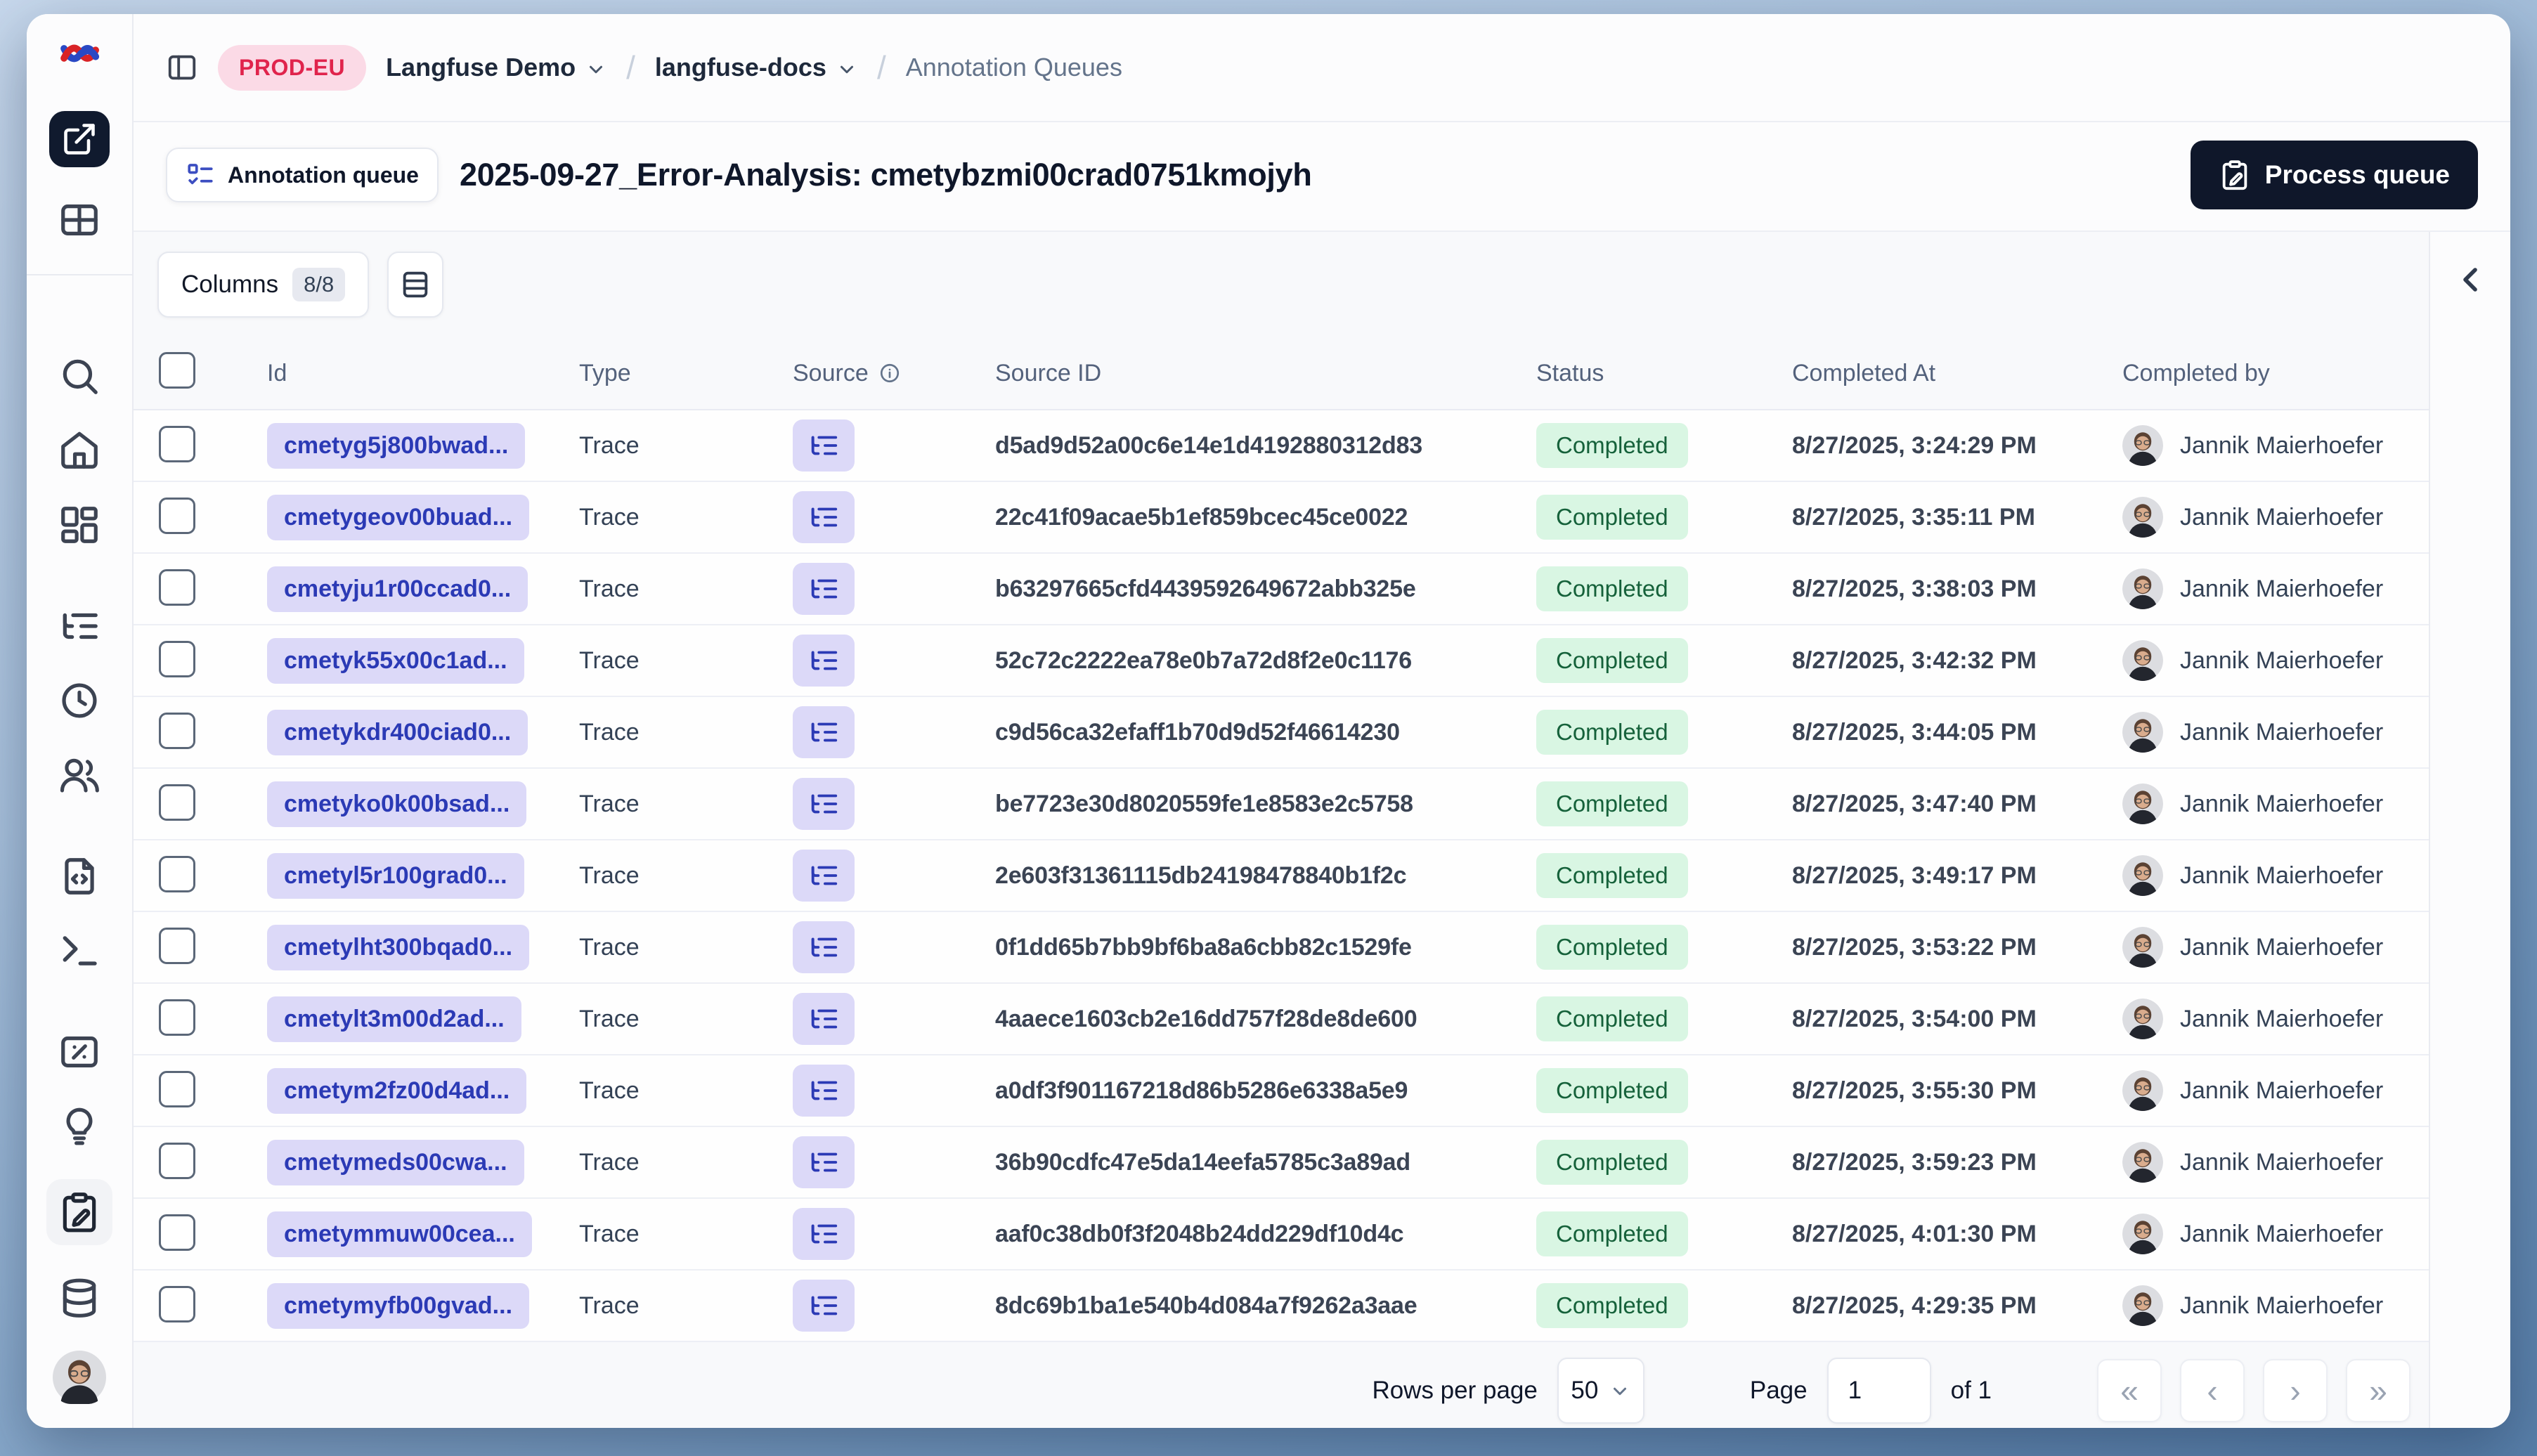 Image resolution: width=2537 pixels, height=1456 pixels. I want to click on prompts-file-code-icon, so click(80, 876).